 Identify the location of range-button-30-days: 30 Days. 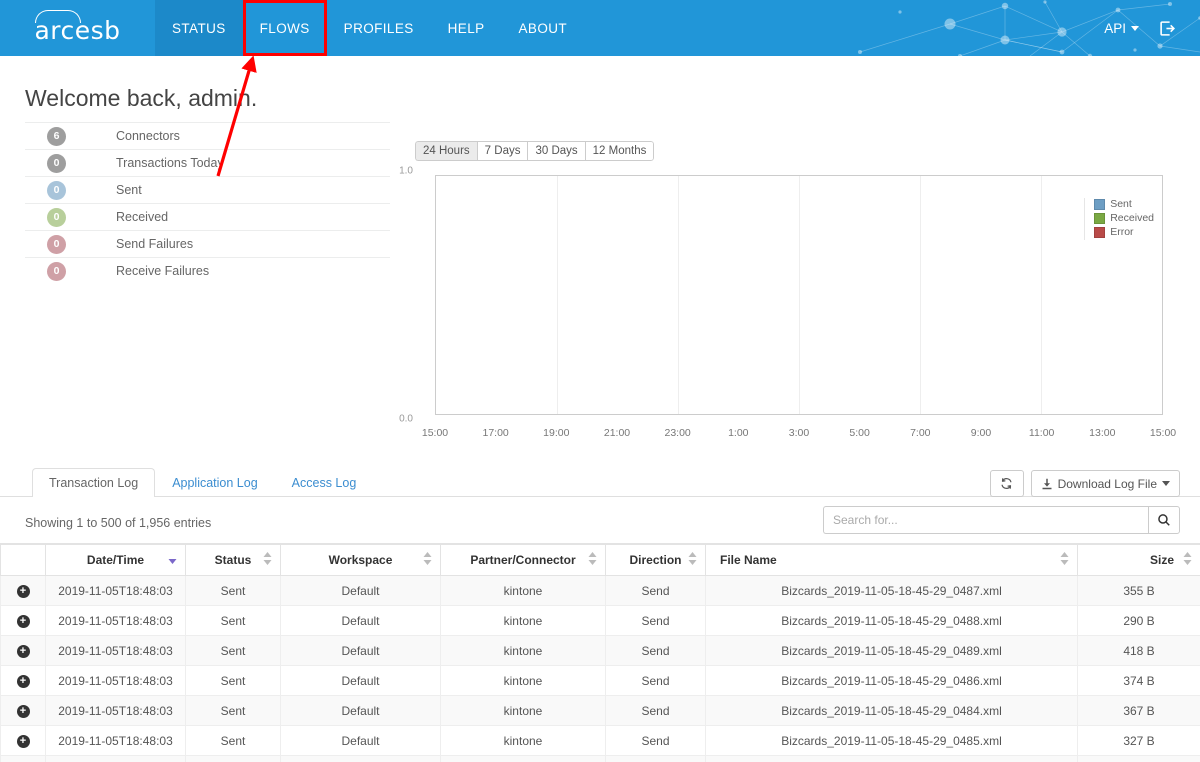
(556, 151).